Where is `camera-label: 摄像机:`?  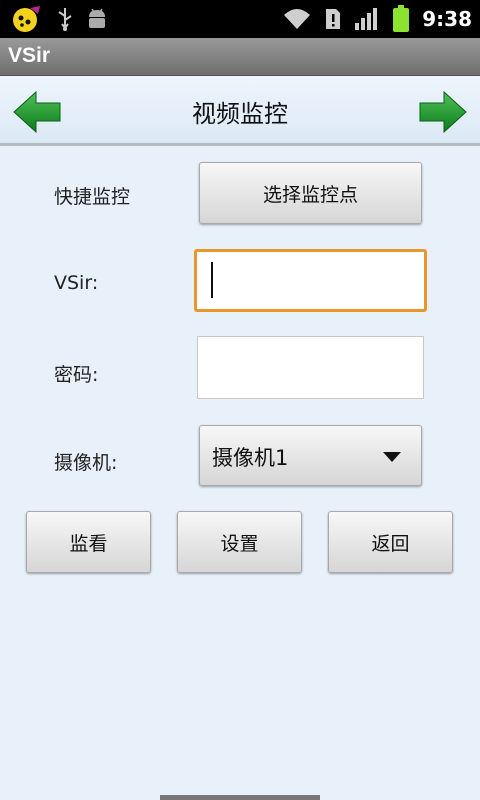 camera-label: 摄像机: is located at coordinates (86, 463).